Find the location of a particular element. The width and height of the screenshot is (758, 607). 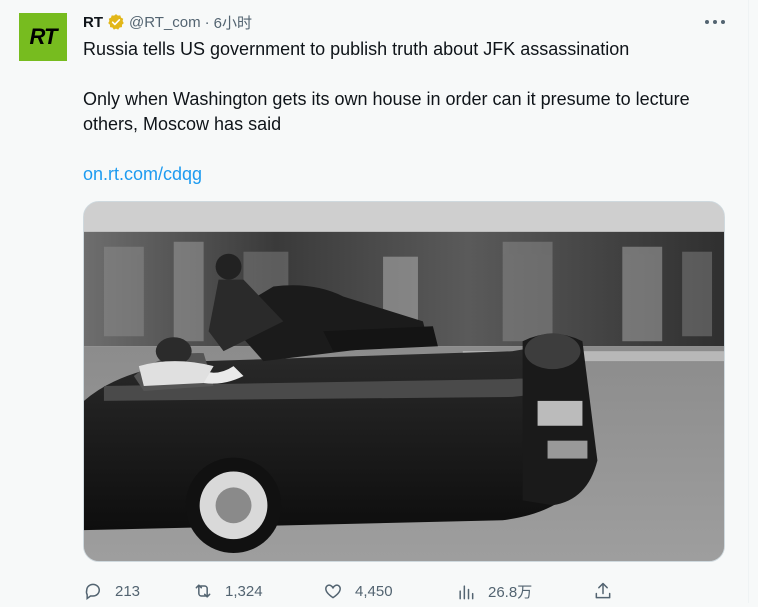

ellipsis-icon is located at coordinates (715, 22).